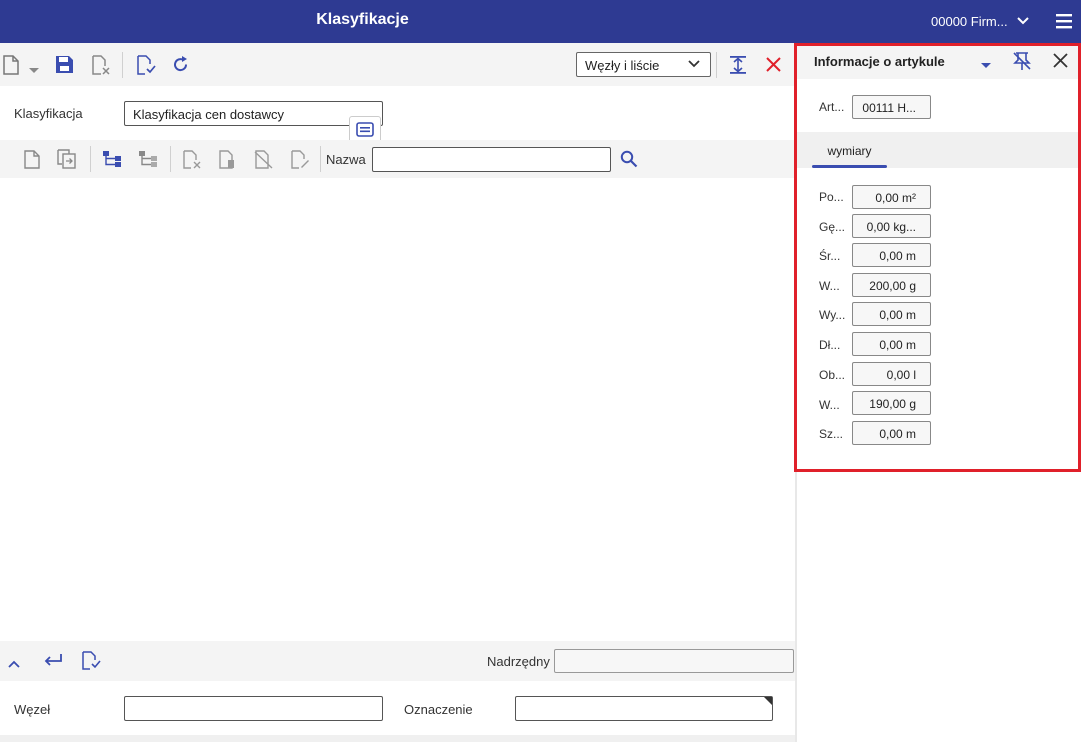  I want to click on copy-node-icon, so click(67, 160).